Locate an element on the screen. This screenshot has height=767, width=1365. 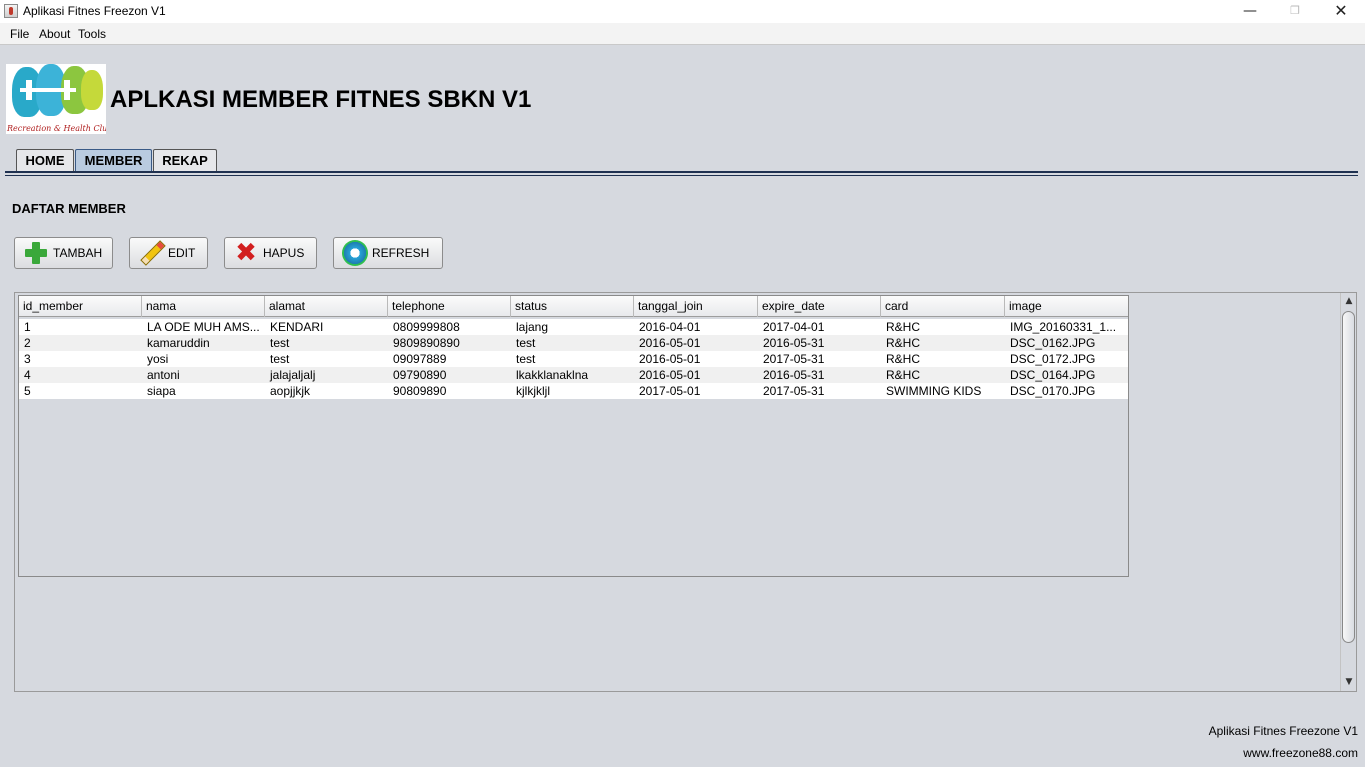
table-cell-telephone: 90809890 is located at coordinates (420, 391).